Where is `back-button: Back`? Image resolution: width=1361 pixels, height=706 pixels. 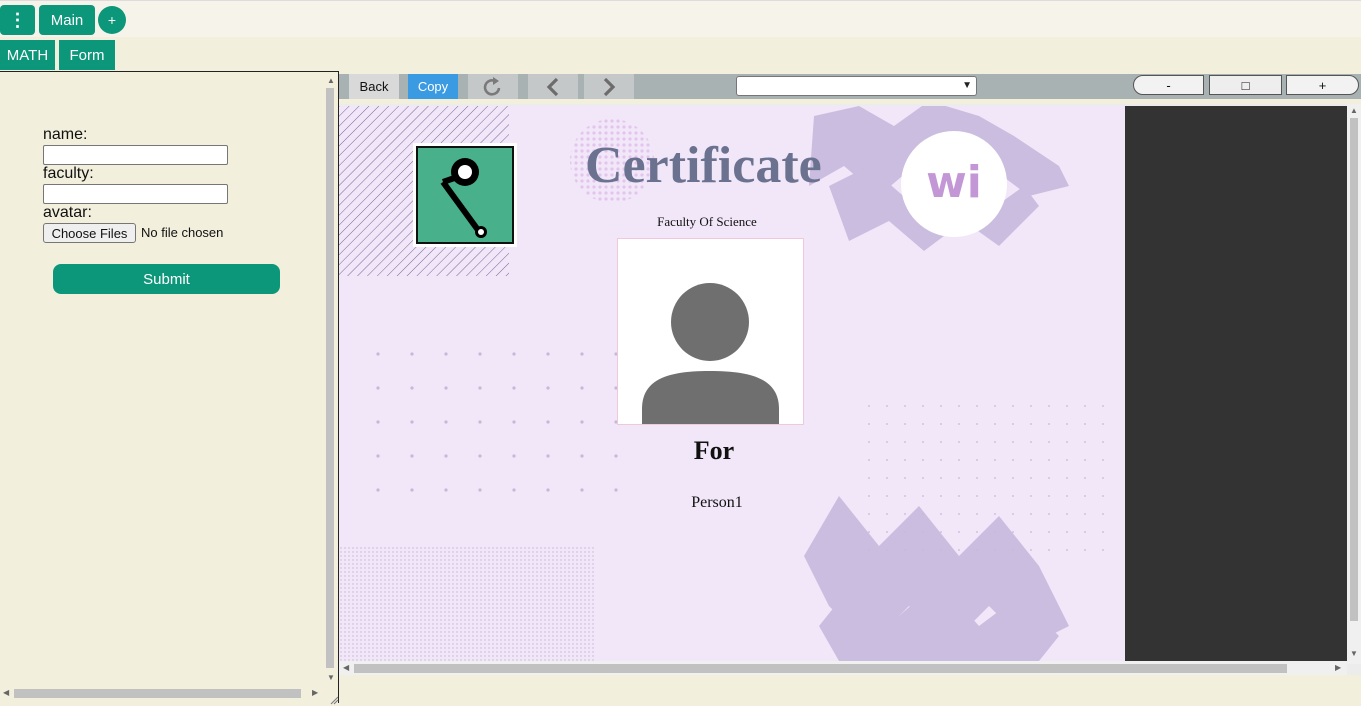
back-button: Back is located at coordinates (374, 86).